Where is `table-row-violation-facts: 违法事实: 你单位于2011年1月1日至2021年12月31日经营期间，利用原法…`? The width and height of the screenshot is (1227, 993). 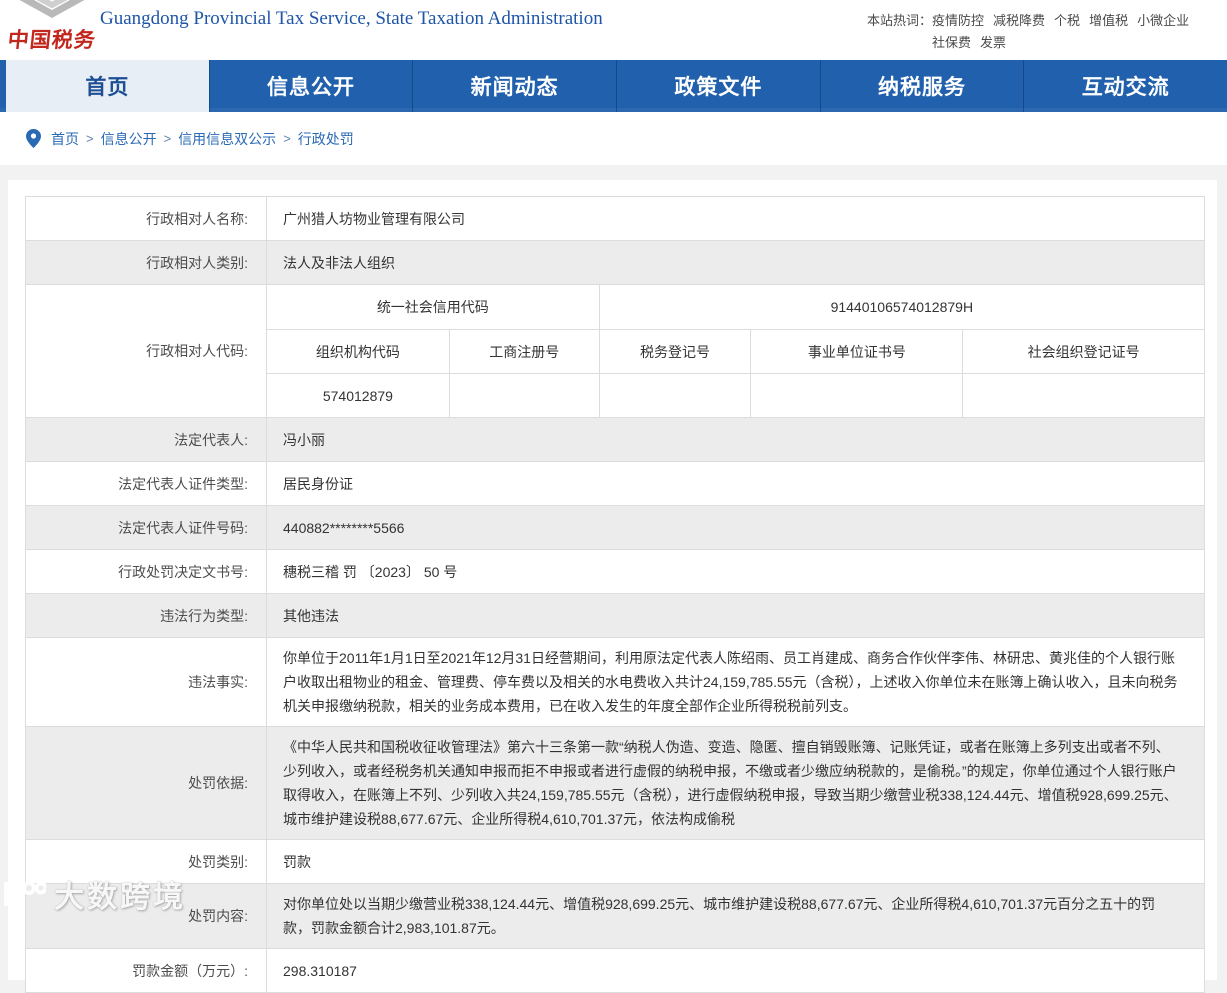
table-row-violation-facts: 违法事实: 你单位于2011年1月1日至2021年12月31日经营期间，利用原法… is located at coordinates (615, 681).